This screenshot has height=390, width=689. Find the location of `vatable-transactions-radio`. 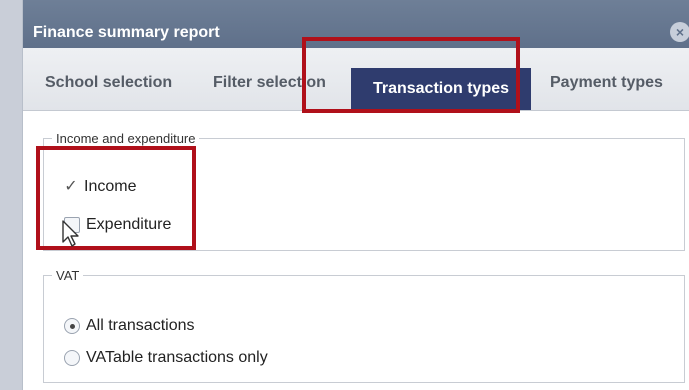

vatable-transactions-radio is located at coordinates (72, 358).